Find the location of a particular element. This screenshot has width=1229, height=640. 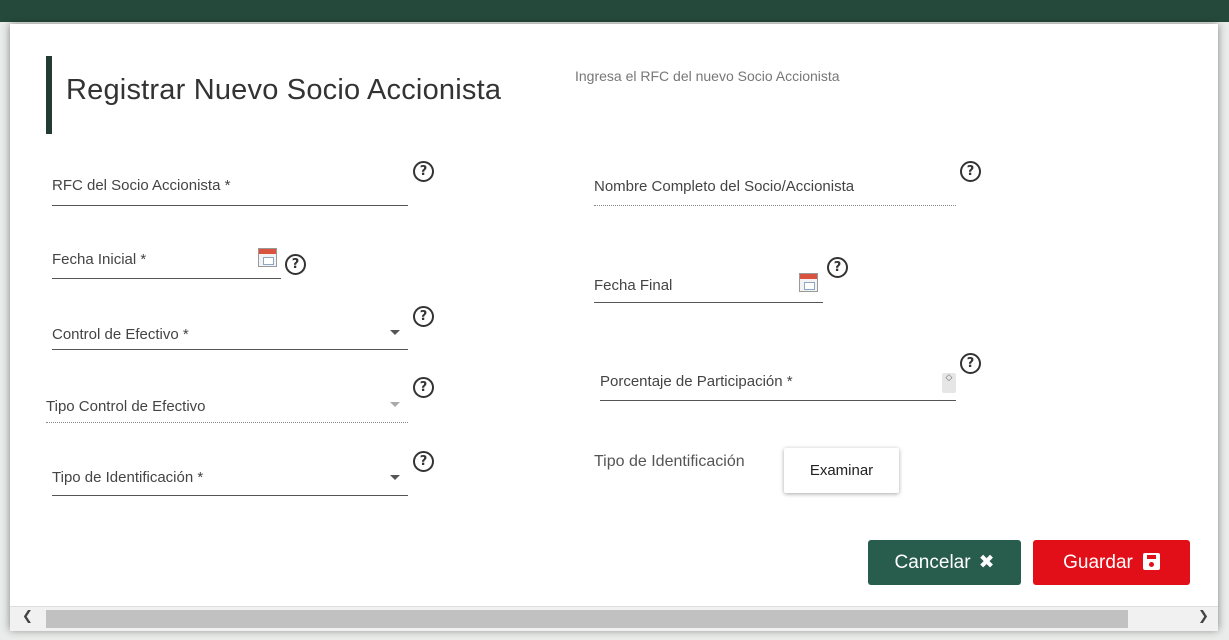

tipo-control-select is located at coordinates (227, 422).